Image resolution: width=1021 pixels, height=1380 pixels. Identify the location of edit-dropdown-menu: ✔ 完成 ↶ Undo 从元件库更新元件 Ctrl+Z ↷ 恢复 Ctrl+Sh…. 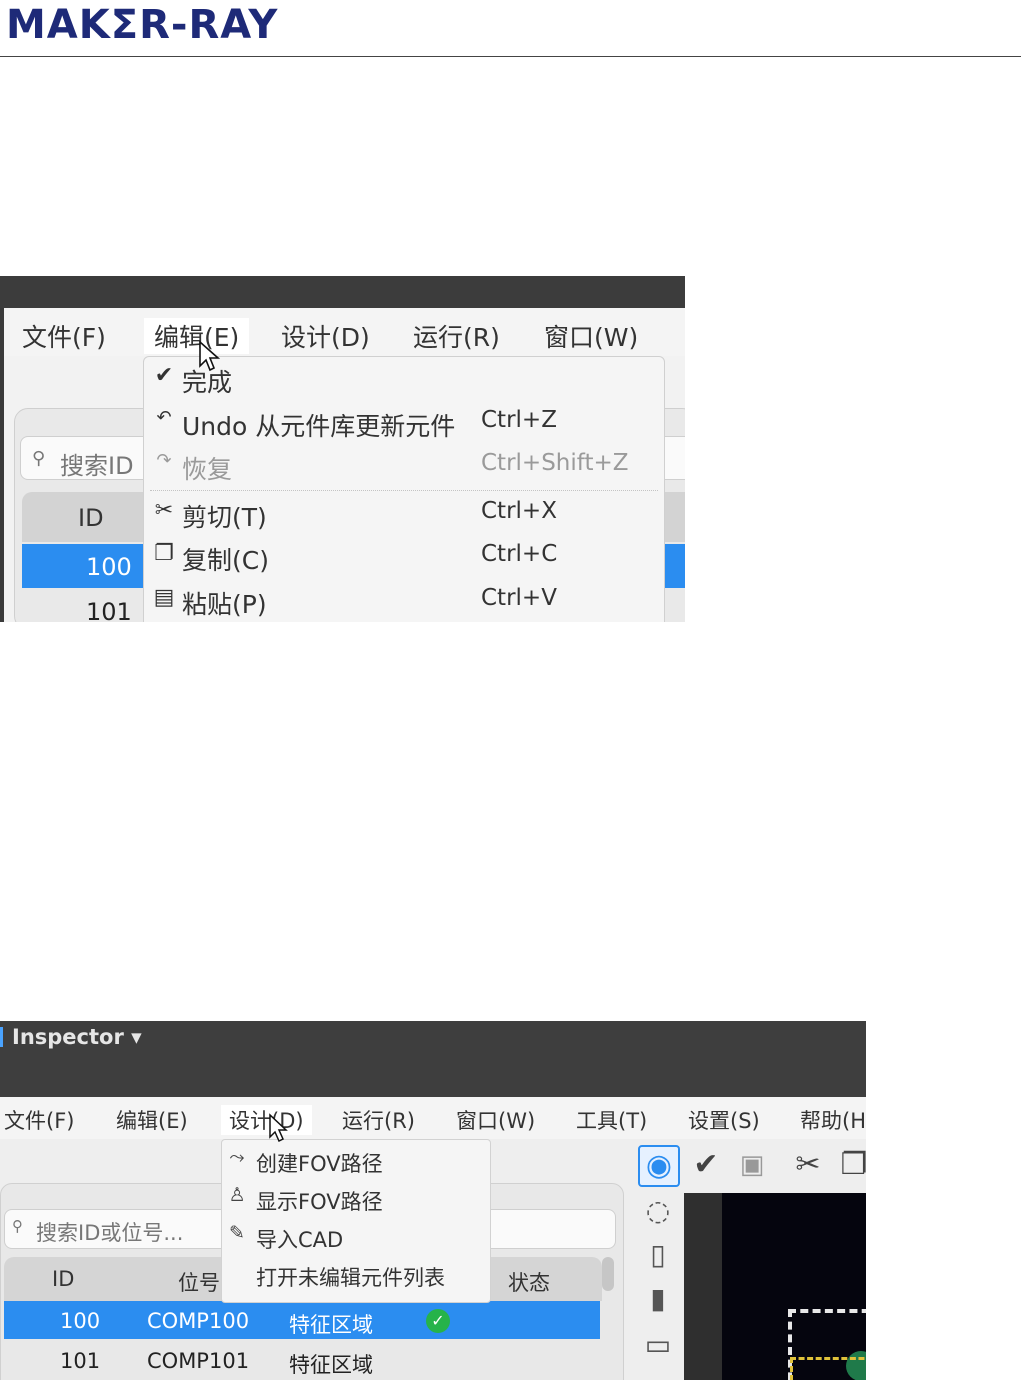
(404, 489).